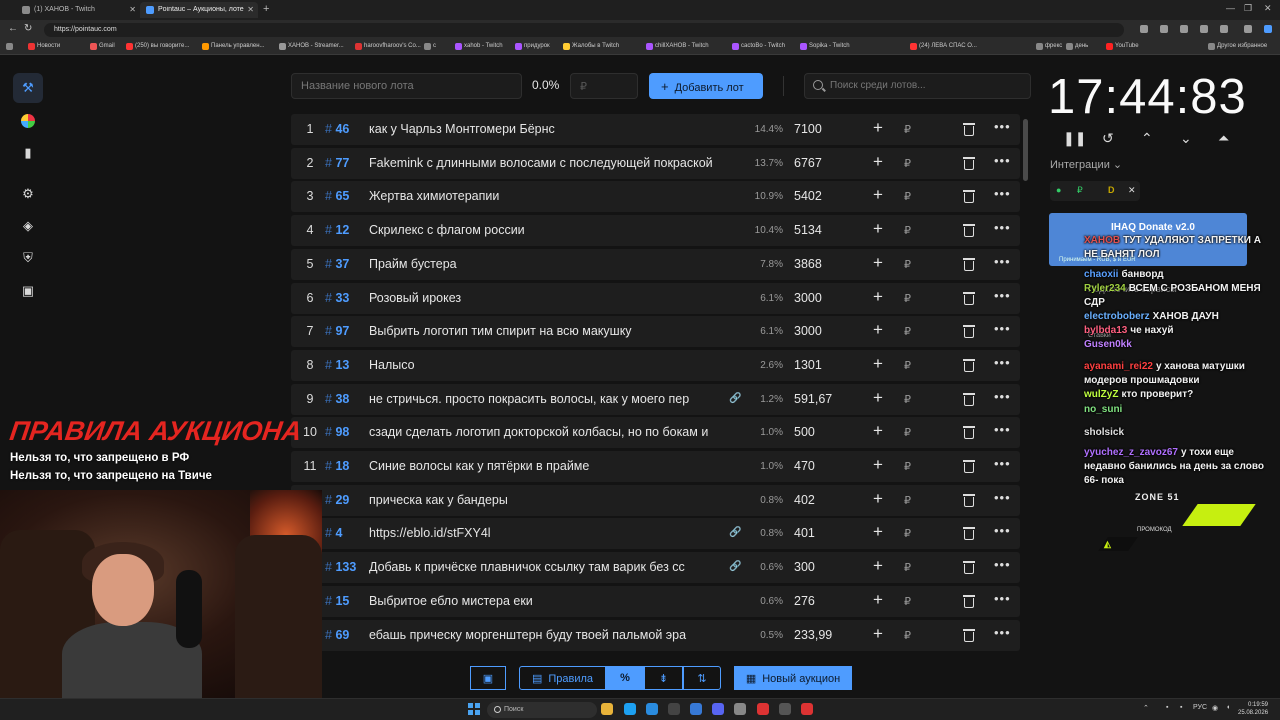 This screenshot has width=1280, height=720. Describe the element at coordinates (337, 432) in the screenshot. I see `lot-id: 98` at that location.